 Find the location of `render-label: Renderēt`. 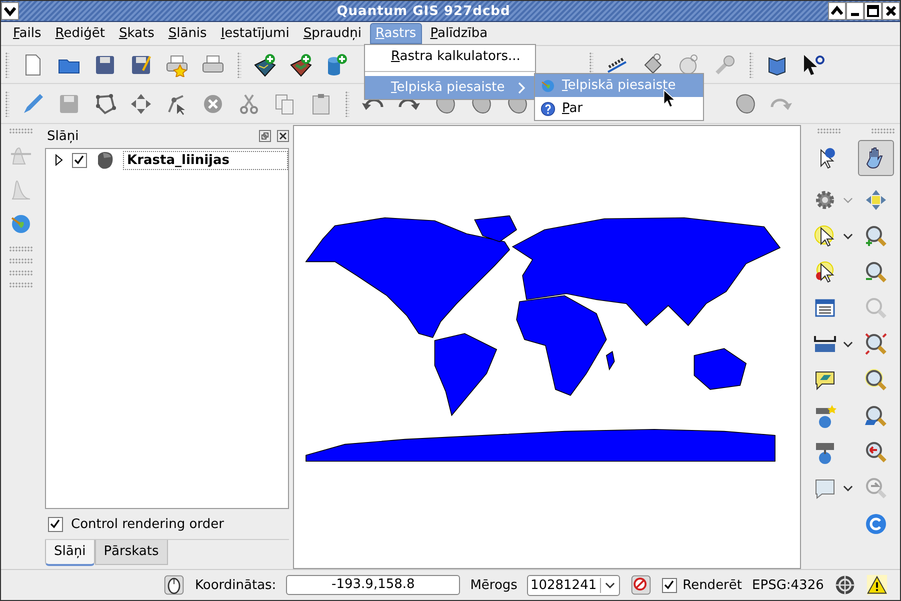

render-label: Renderēt is located at coordinates (712, 585).